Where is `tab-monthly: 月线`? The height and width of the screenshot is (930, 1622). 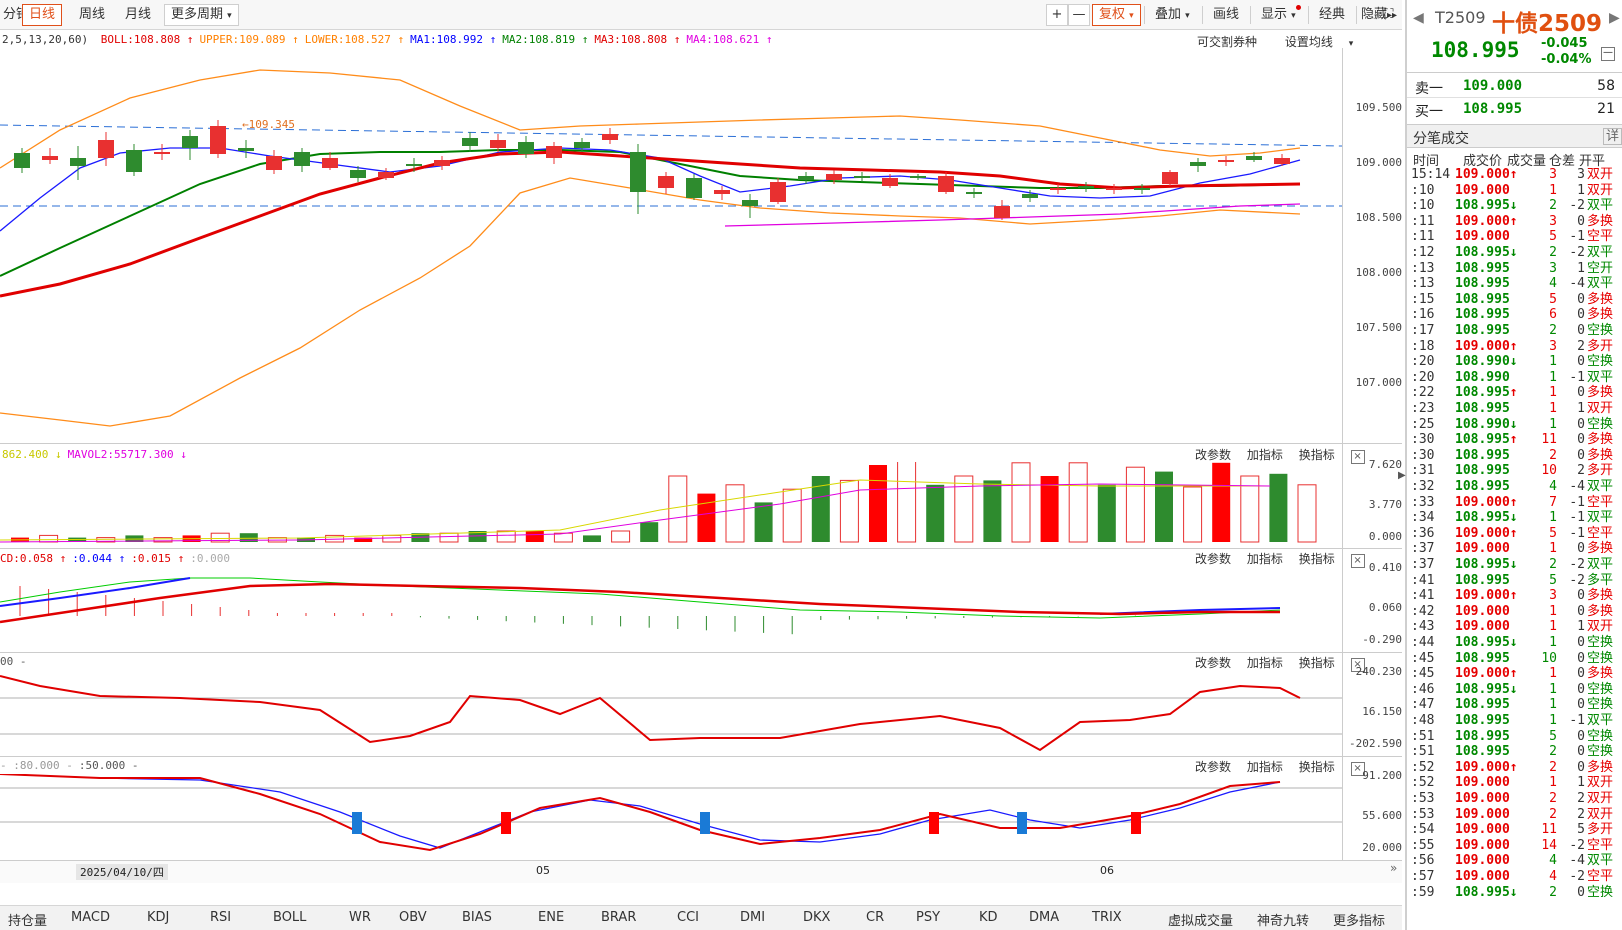 tab-monthly: 月线 is located at coordinates (138, 15).